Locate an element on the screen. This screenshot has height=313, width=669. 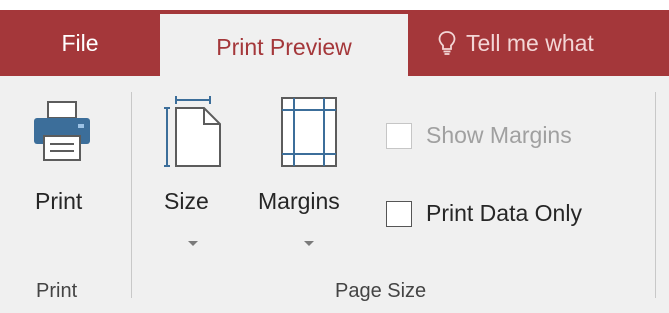
tab-print-preview-label: Print Preview is located at coordinates (284, 46).